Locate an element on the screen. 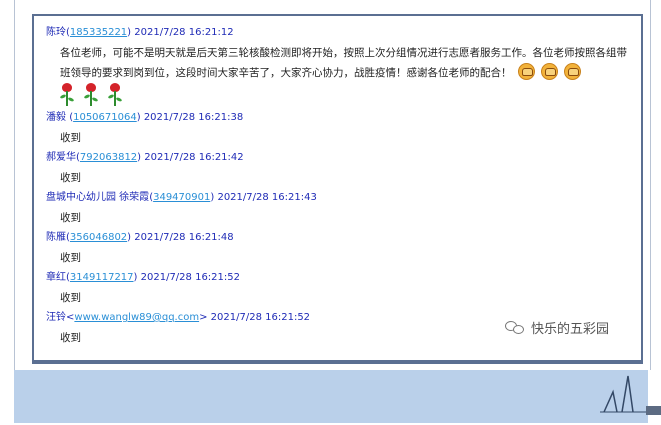  sender-email-link: www.wanglw89@qq.com is located at coordinates (136, 317).